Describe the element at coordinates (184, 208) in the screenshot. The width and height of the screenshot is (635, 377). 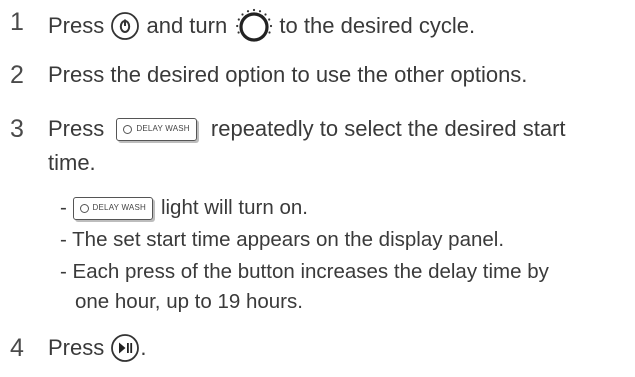
I see `bullet-item: - DELAY WASH light will turn on.` at that location.